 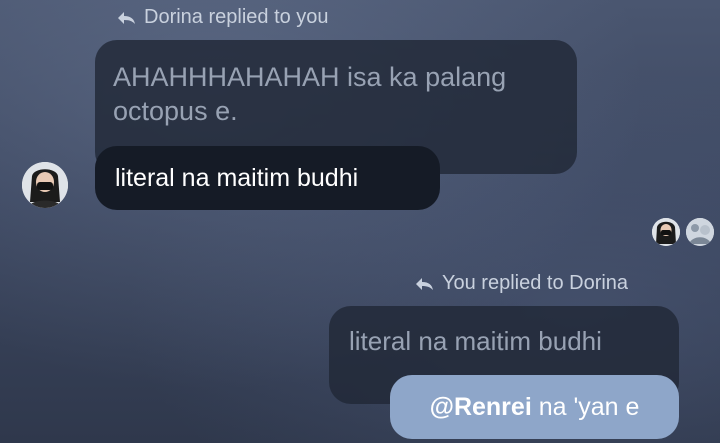 I want to click on message-bubble-received: literal na maitim budhi, so click(x=267, y=178).